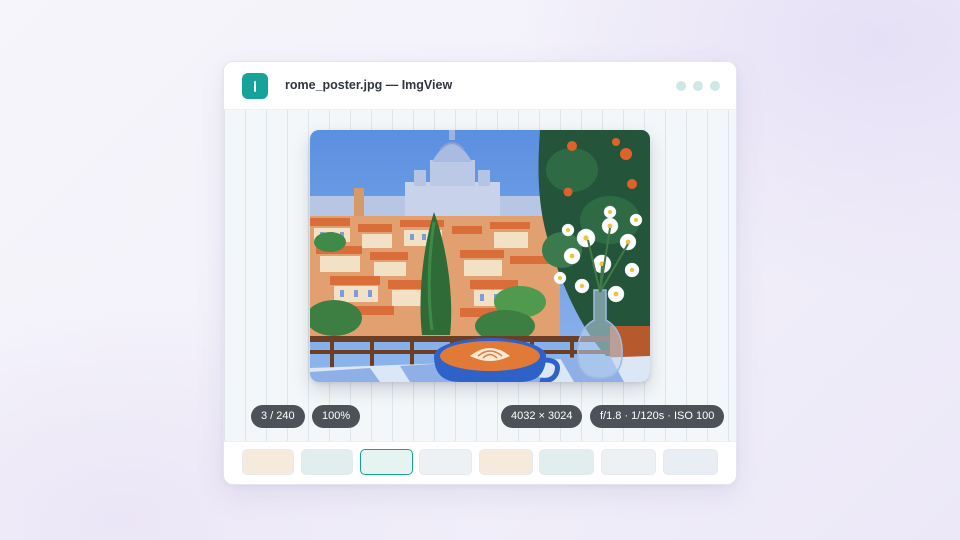  I want to click on image-position-badge: 3 / 240, so click(278, 416).